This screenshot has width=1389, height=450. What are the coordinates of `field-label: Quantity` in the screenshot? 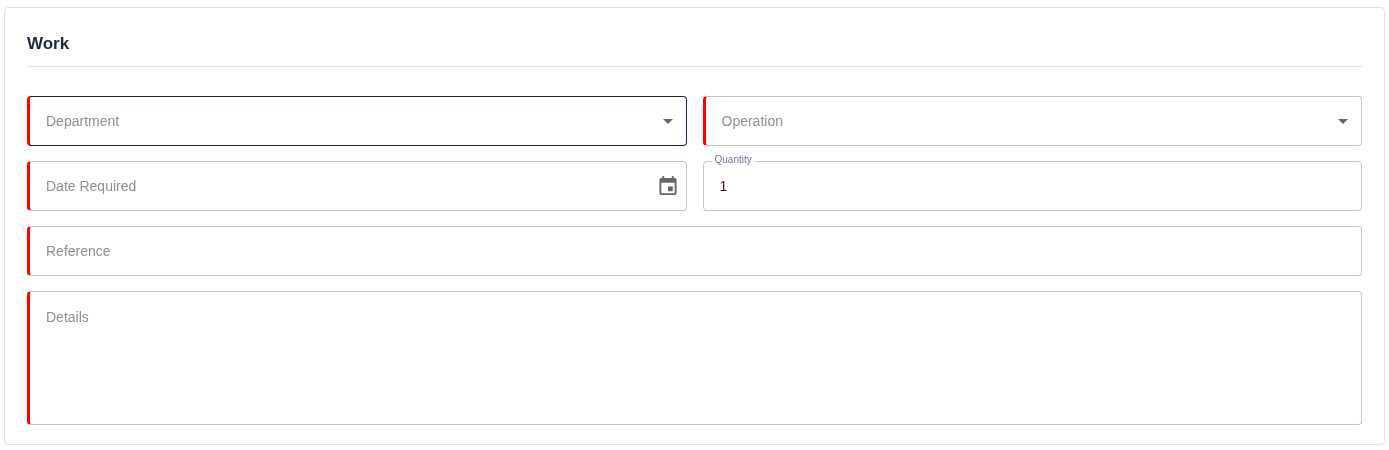 It's located at (733, 160).